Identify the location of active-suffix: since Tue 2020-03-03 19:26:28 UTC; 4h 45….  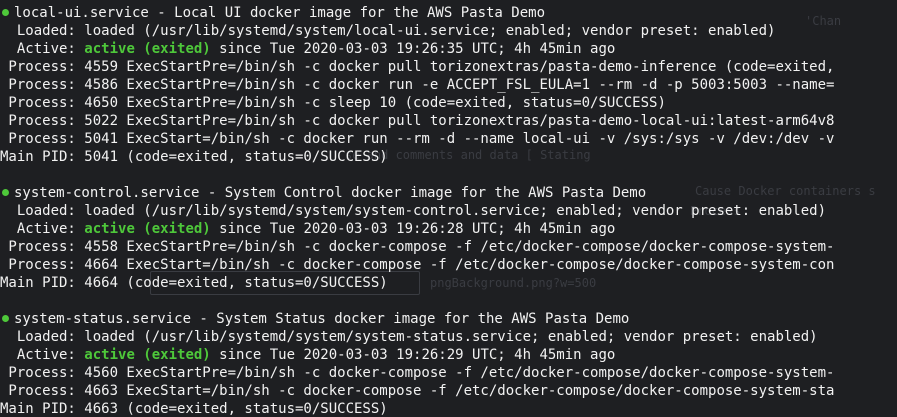
(413, 229).